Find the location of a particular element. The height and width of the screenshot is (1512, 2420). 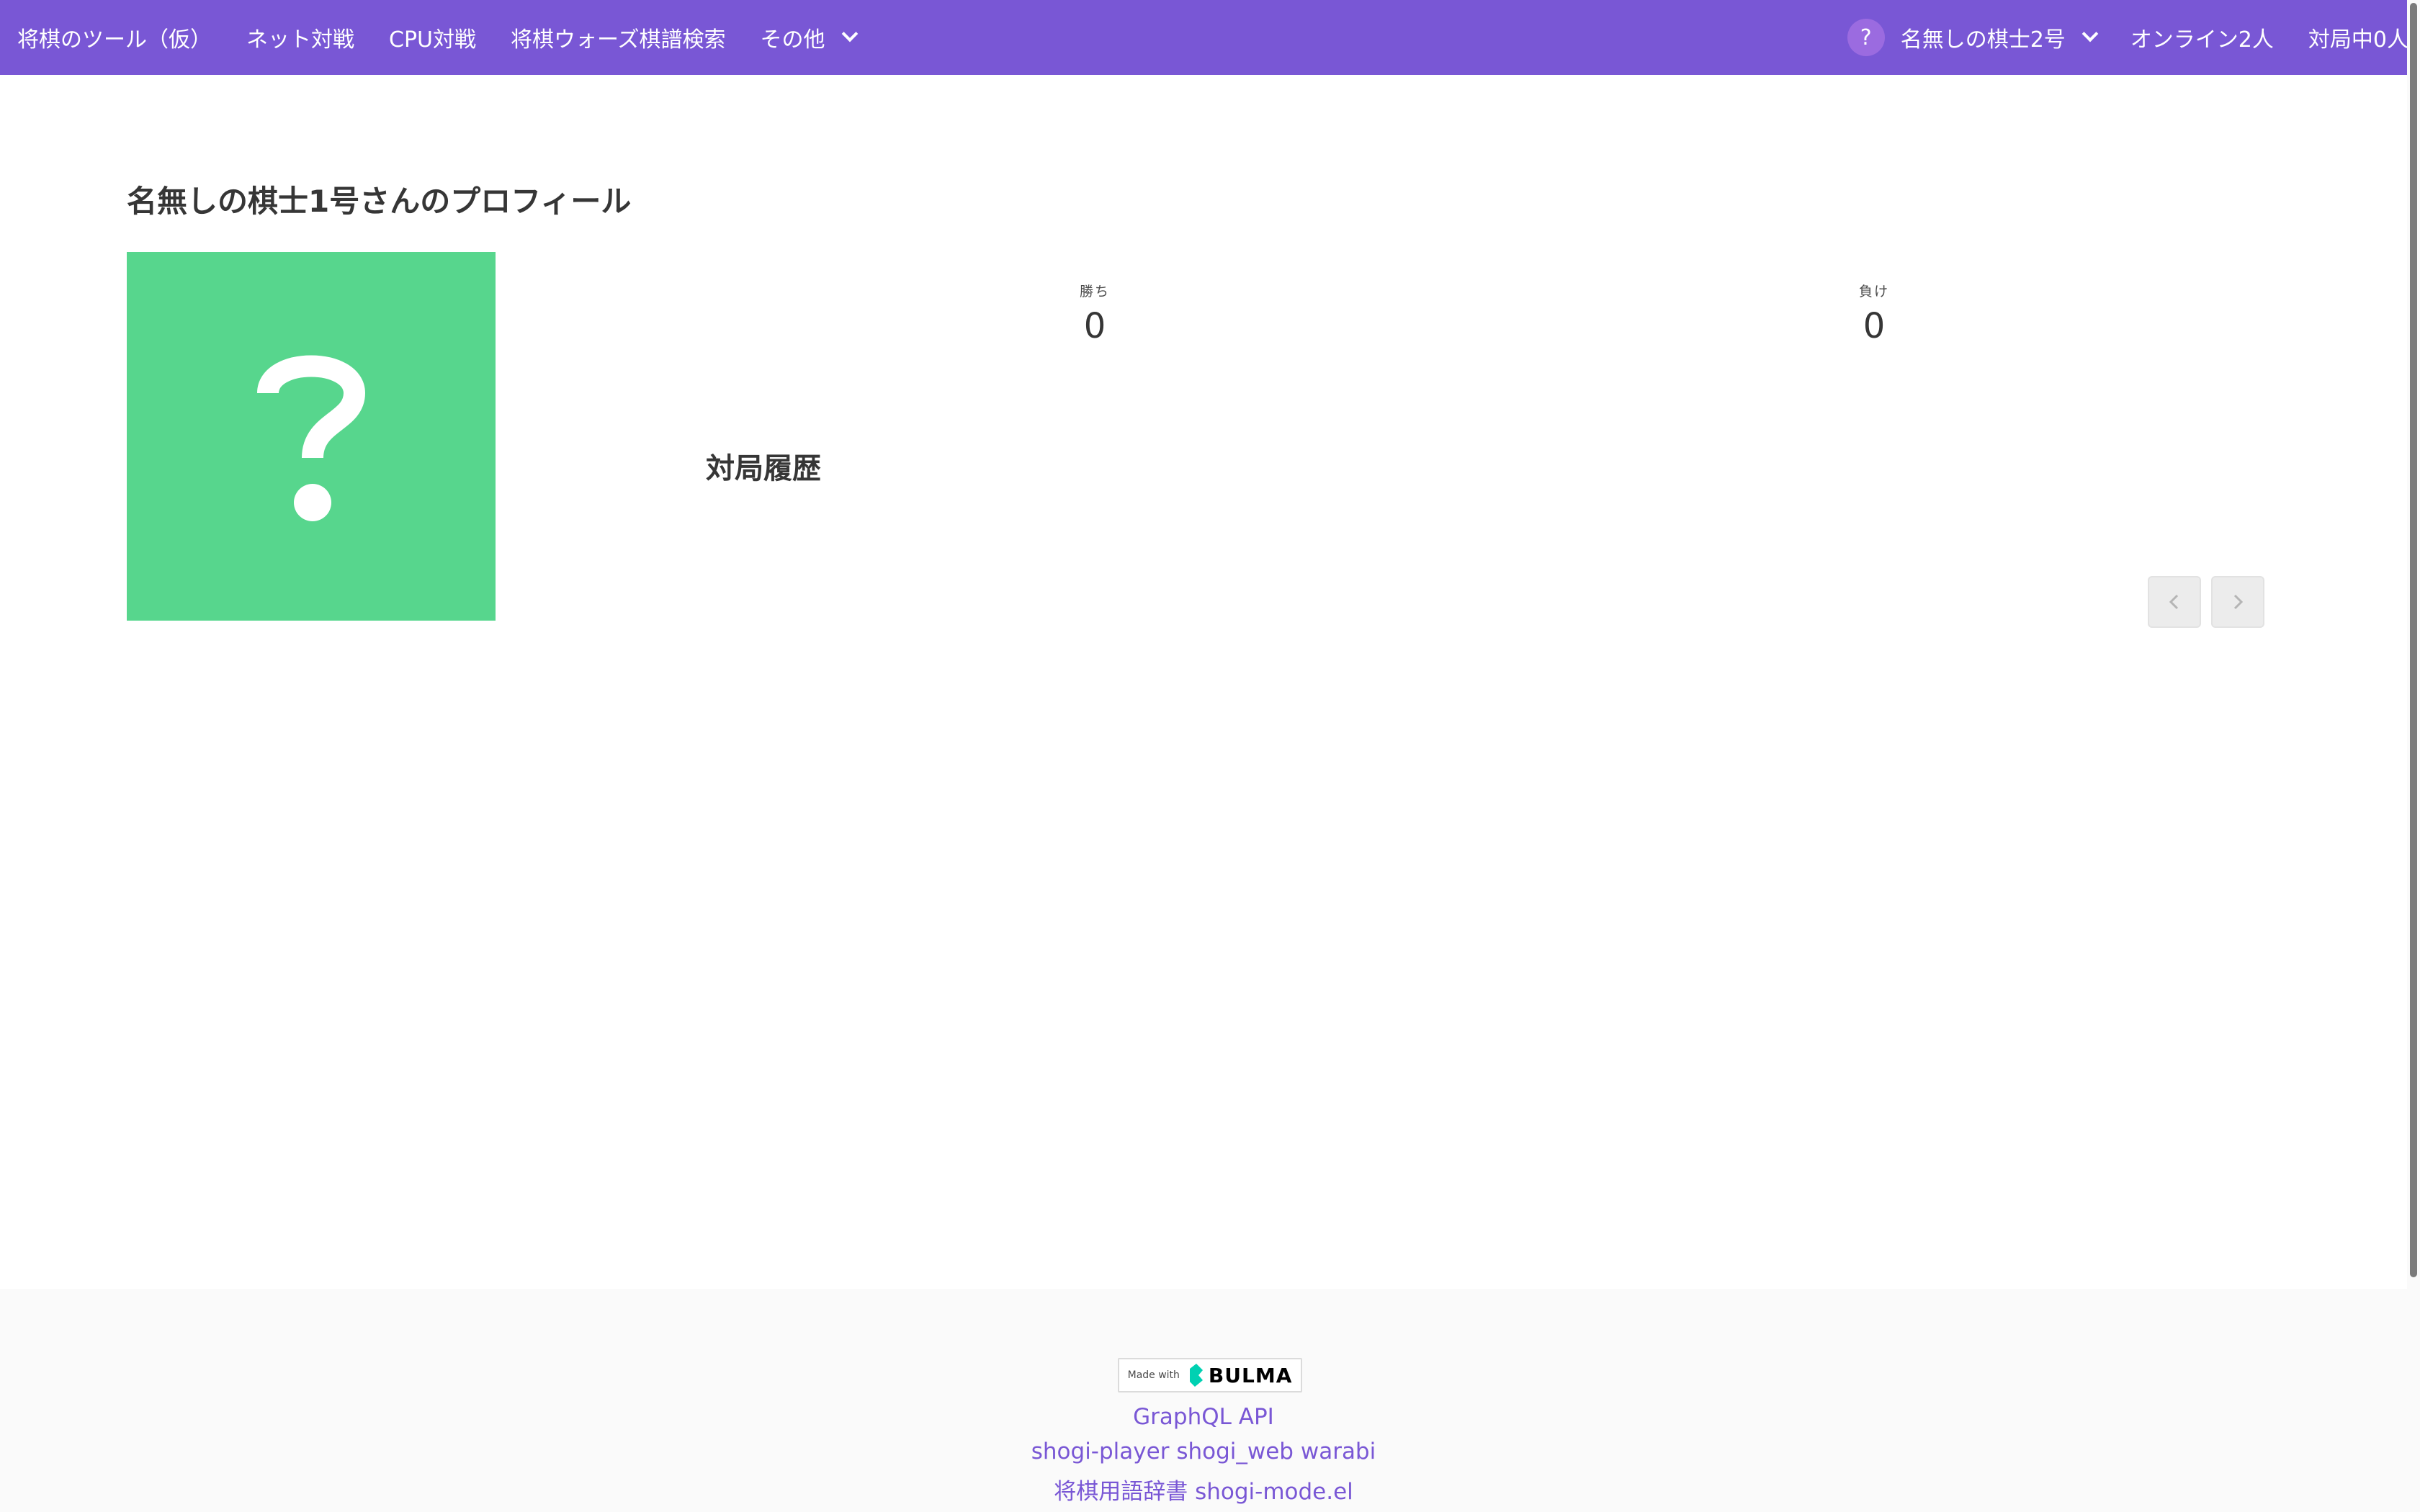

chevron-left-icon is located at coordinates (2174, 602).